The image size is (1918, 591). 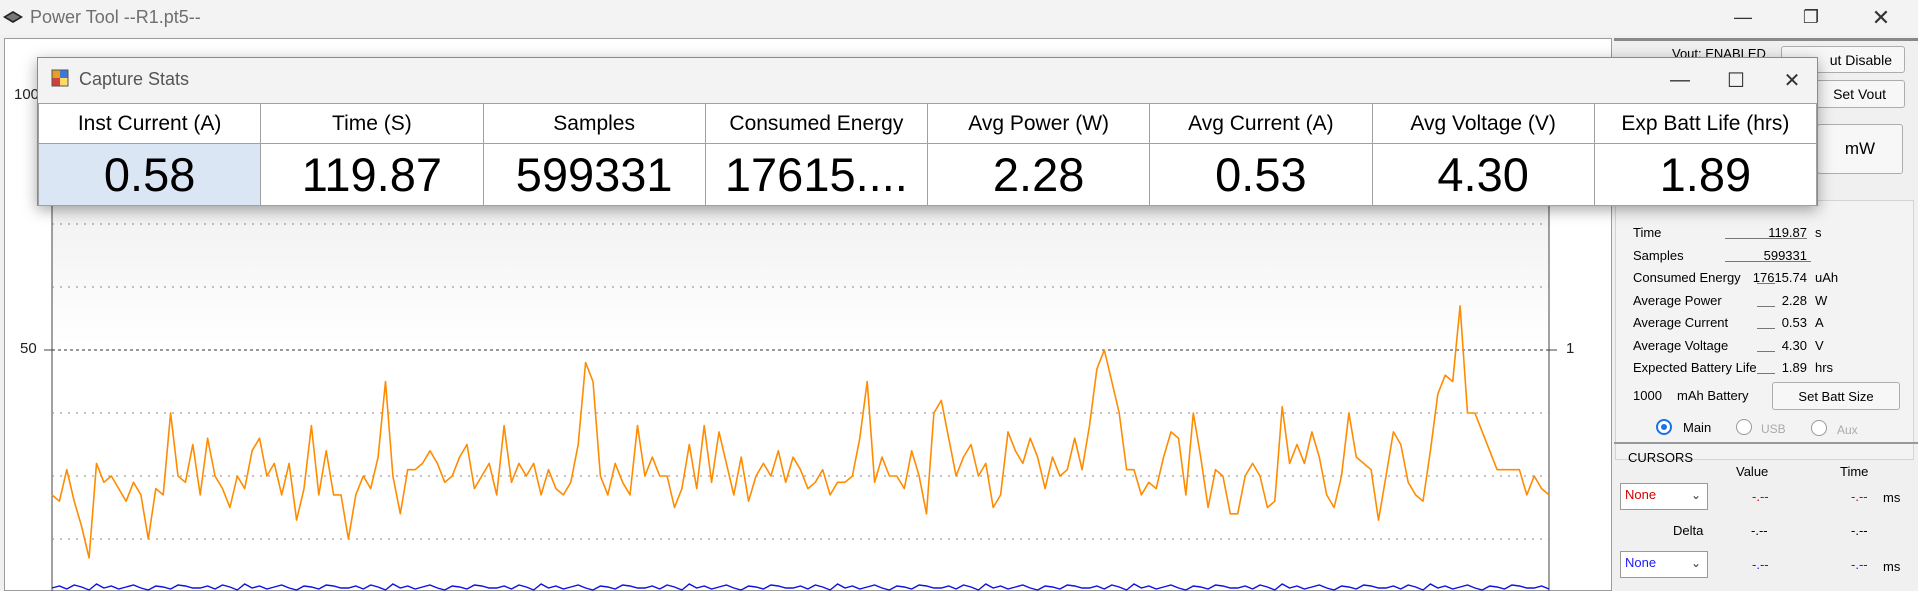 What do you see at coordinates (1881, 17) in the screenshot?
I see `close-button: ✕` at bounding box center [1881, 17].